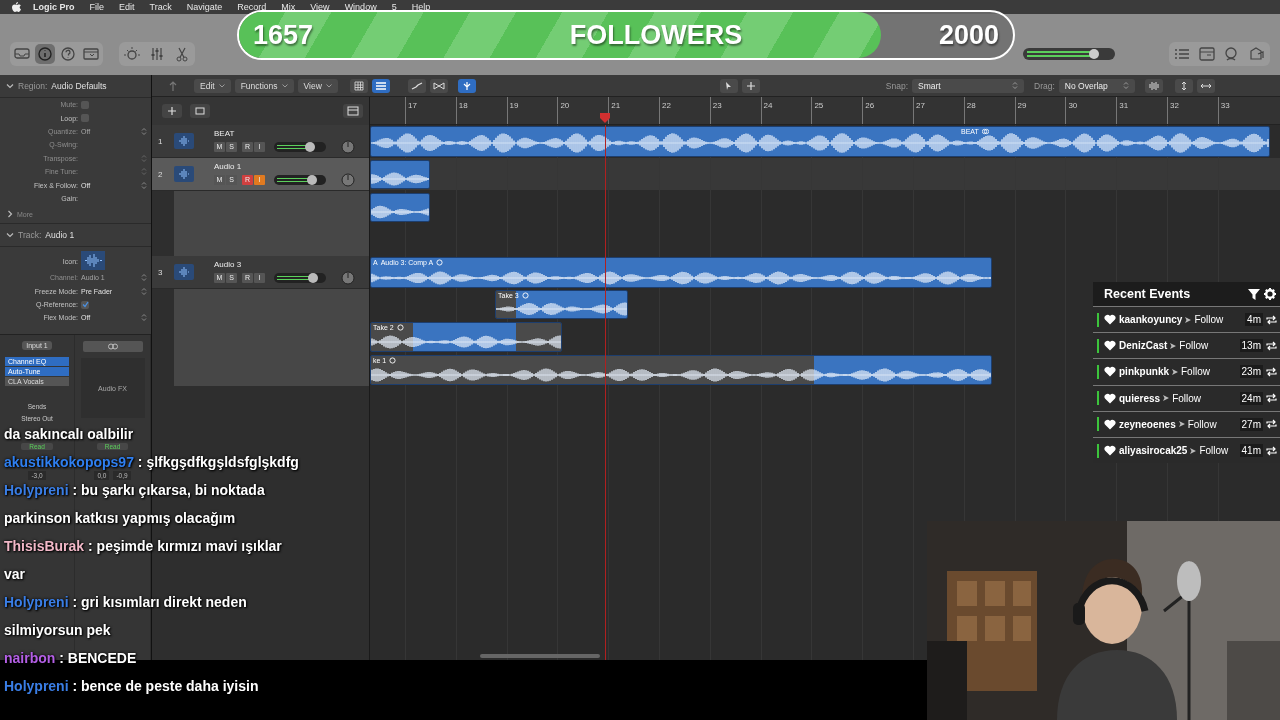 This screenshot has width=1280, height=720. Describe the element at coordinates (353, 111) in the screenshot. I see `track-view-button` at that location.